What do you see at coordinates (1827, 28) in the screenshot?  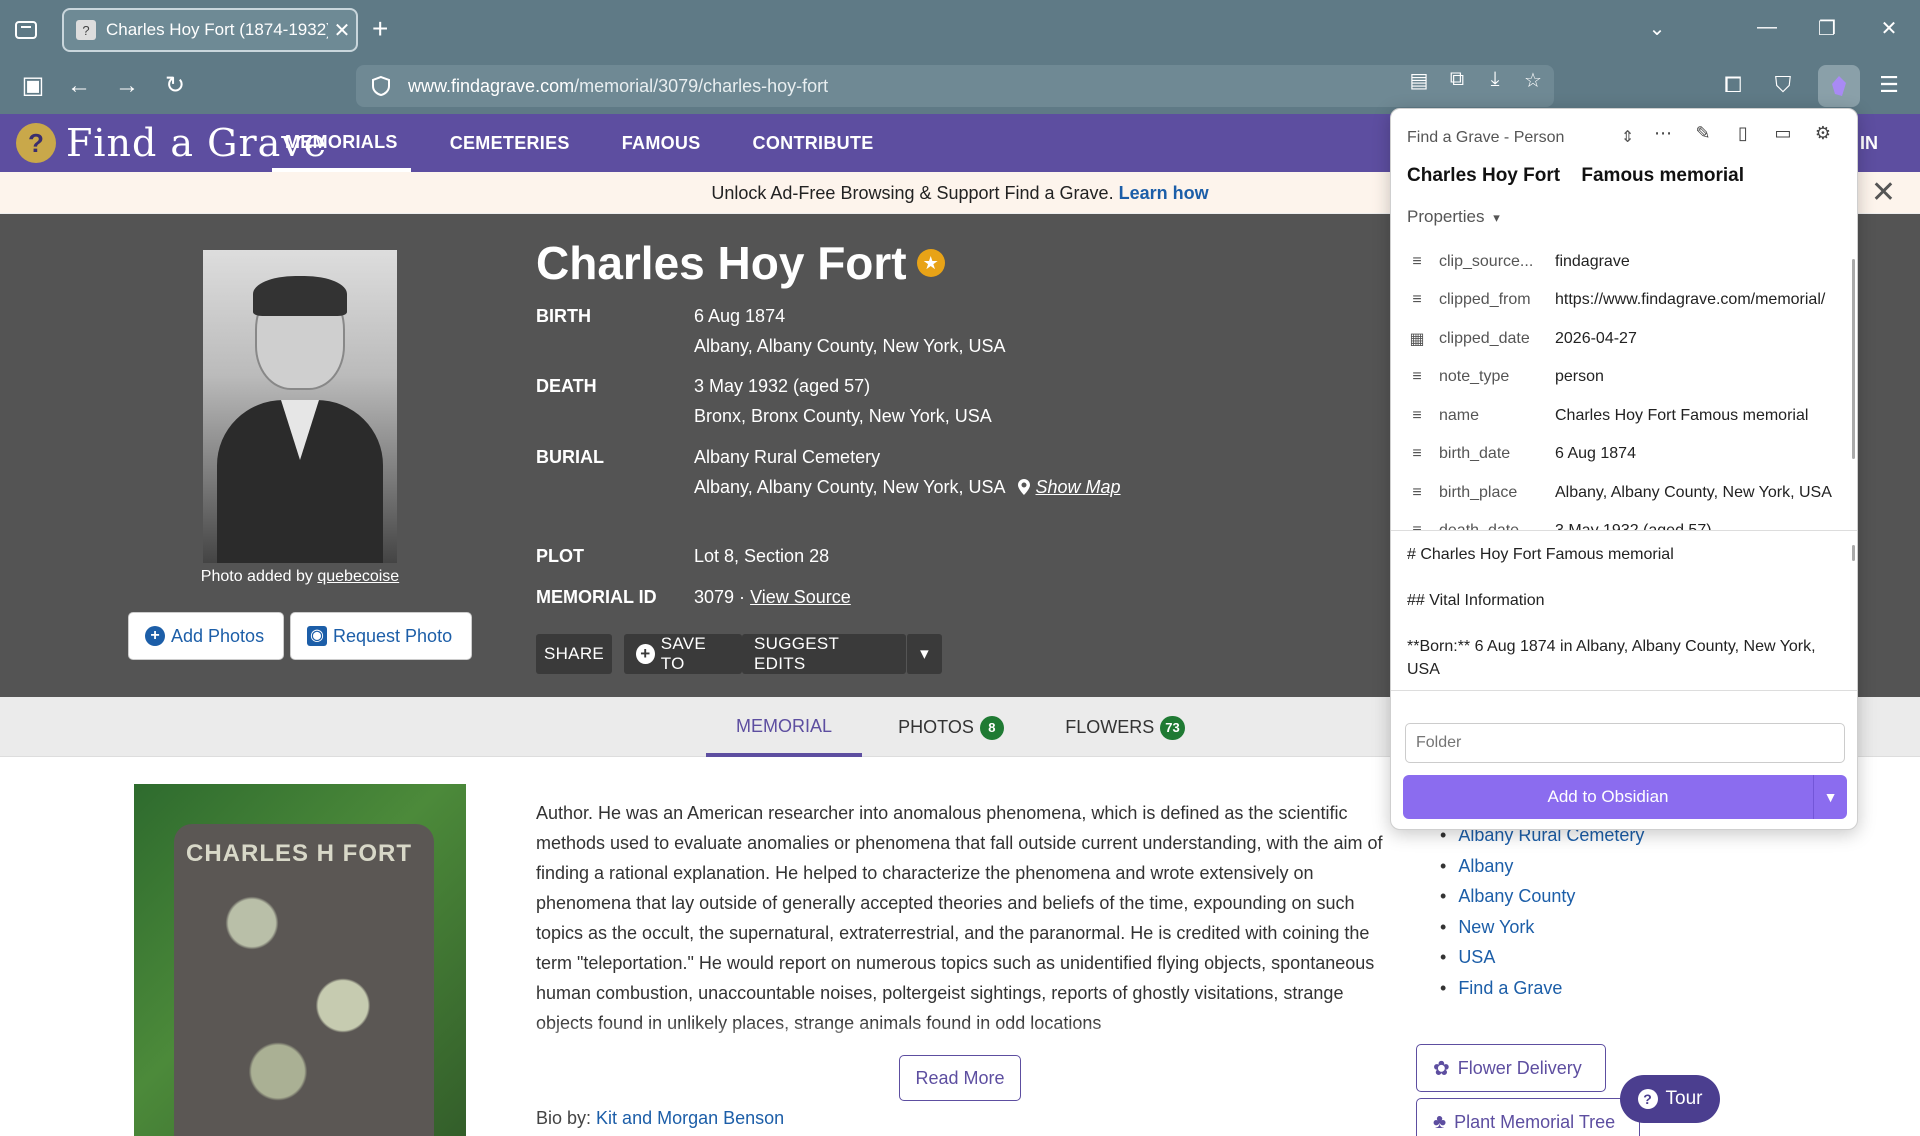 I see `restore-icon: ❐` at bounding box center [1827, 28].